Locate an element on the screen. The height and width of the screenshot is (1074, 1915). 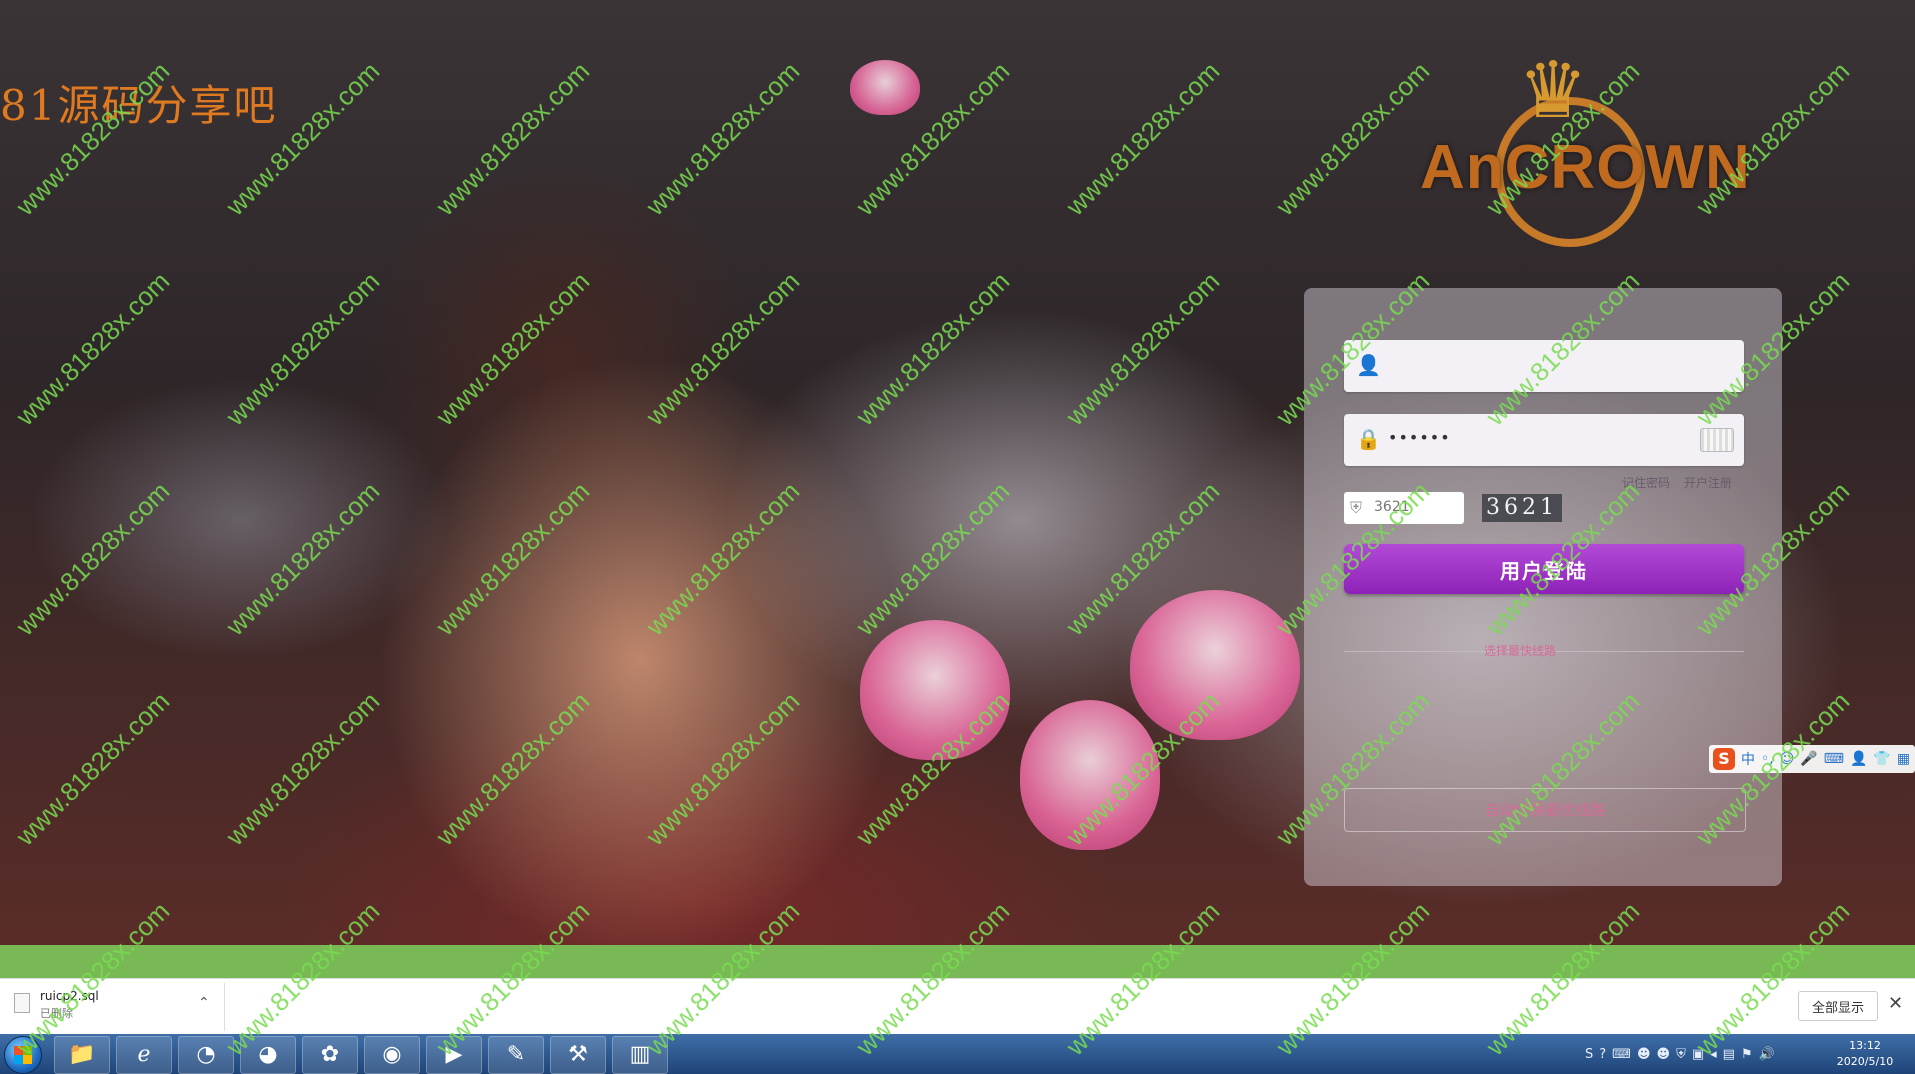
flag-tray-icon: ⚑ is located at coordinates (1747, 1054).